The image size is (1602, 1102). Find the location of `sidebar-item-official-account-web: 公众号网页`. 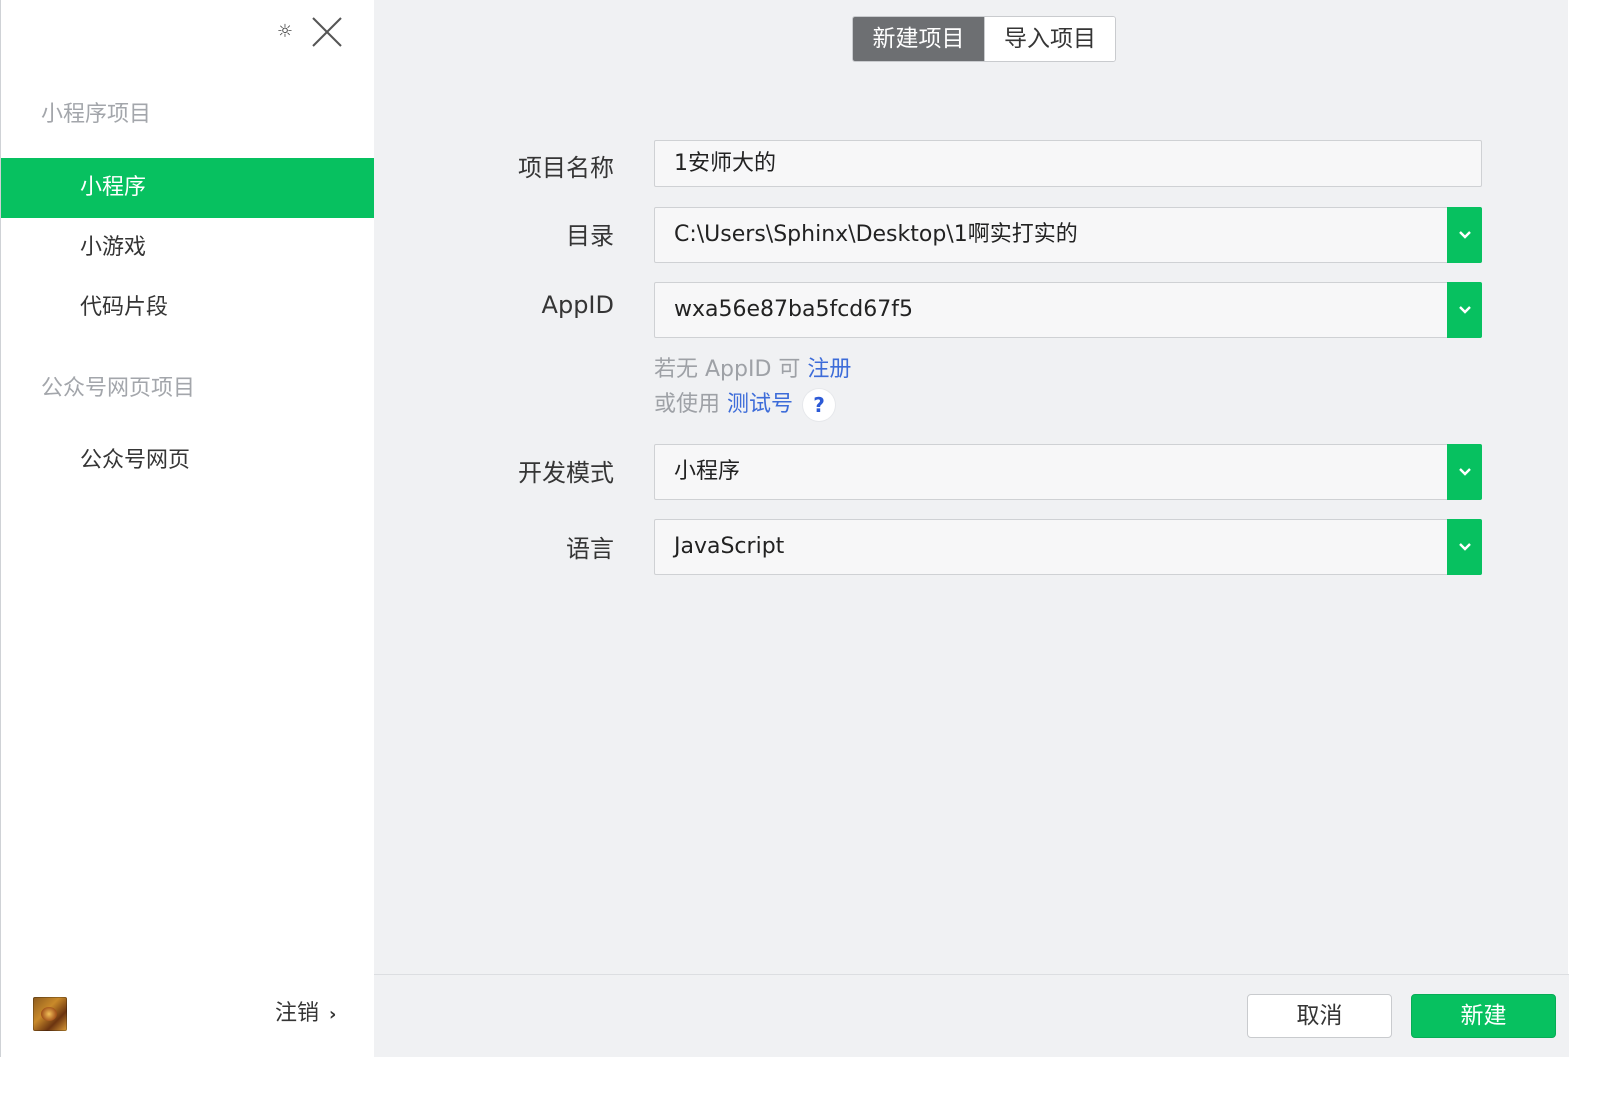

sidebar-item-official-account-web: 公众号网页 is located at coordinates (187, 461).